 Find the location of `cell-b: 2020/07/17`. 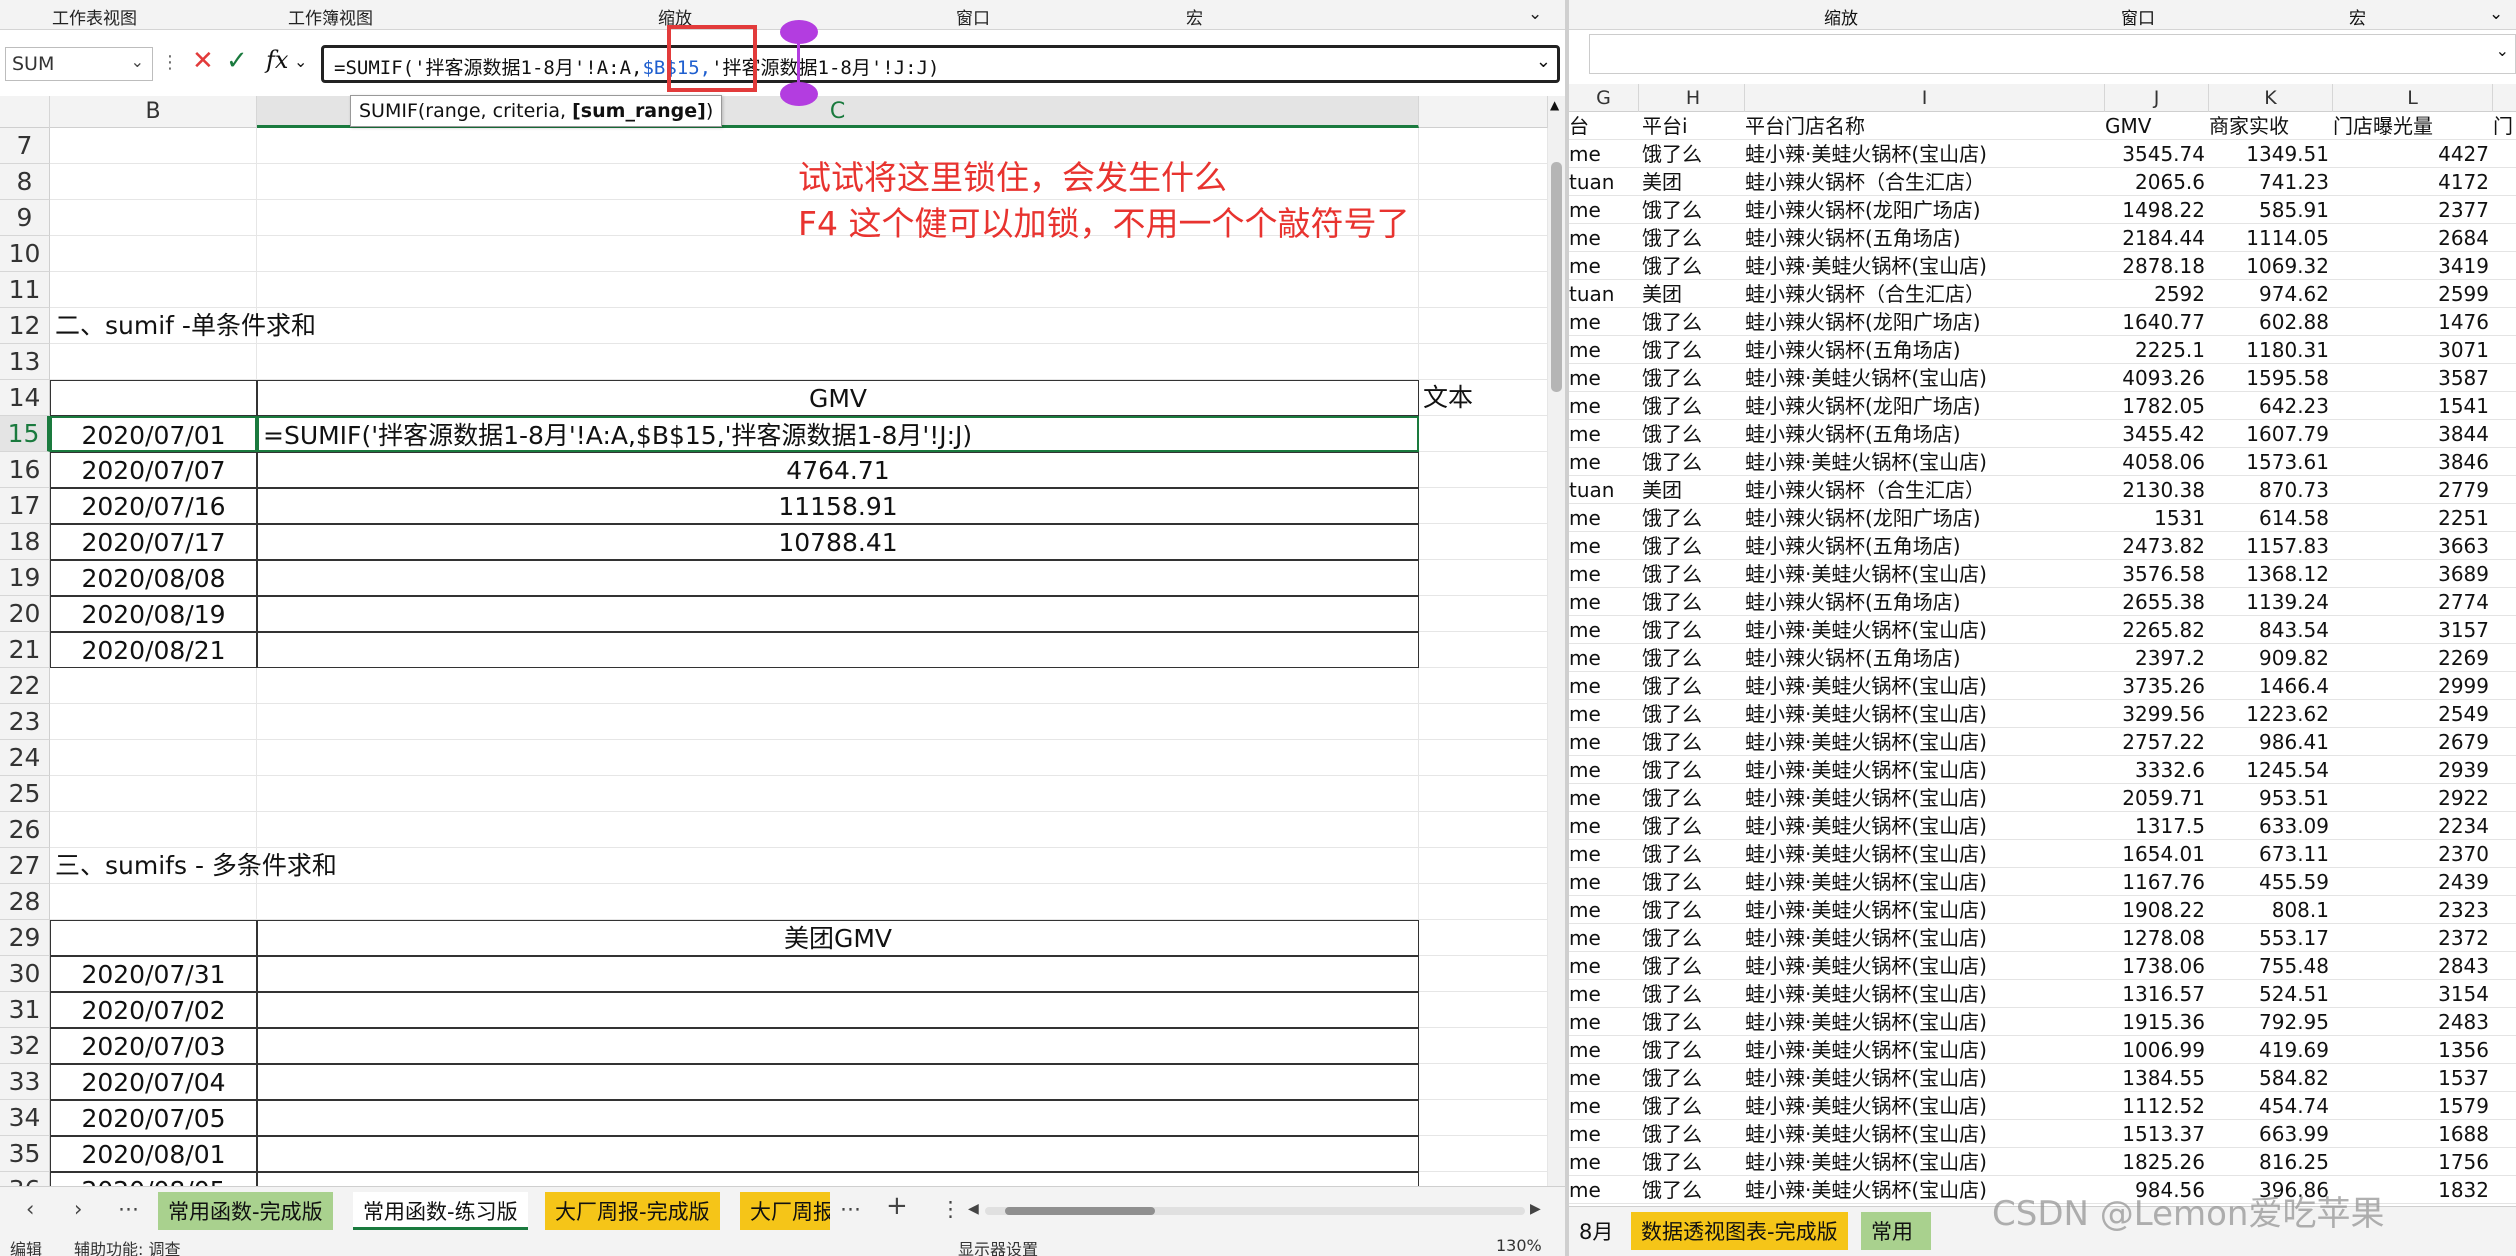

cell-b: 2020/07/17 is located at coordinates (153, 542).